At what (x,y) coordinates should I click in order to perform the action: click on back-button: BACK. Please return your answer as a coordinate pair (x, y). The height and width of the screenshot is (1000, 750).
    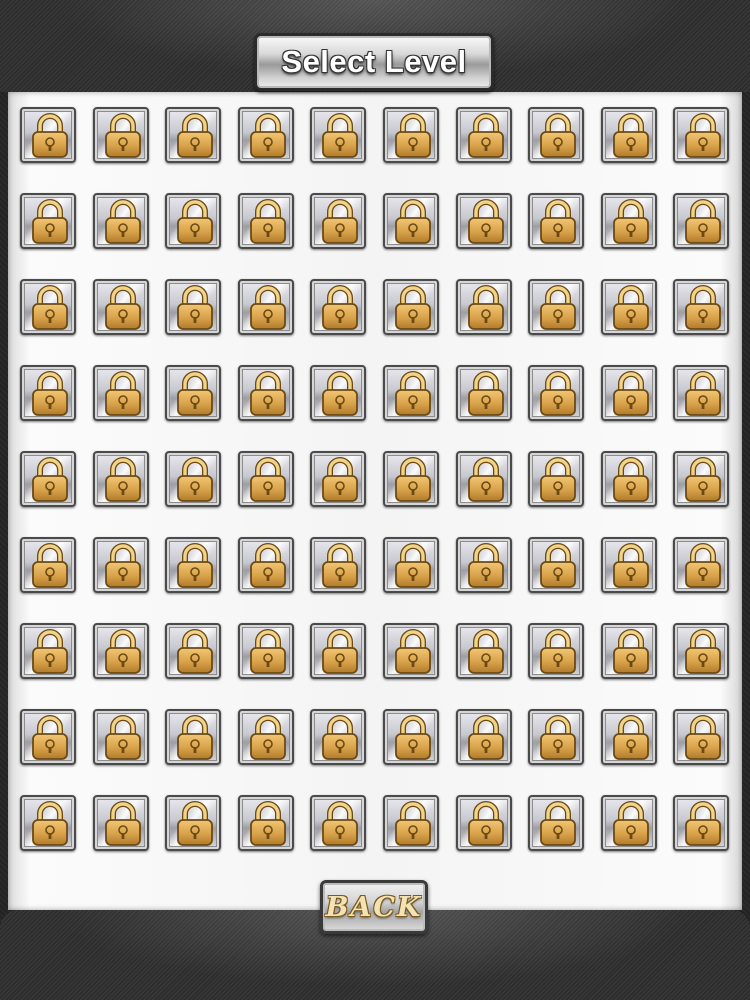
    Looking at the image, I should click on (374, 907).